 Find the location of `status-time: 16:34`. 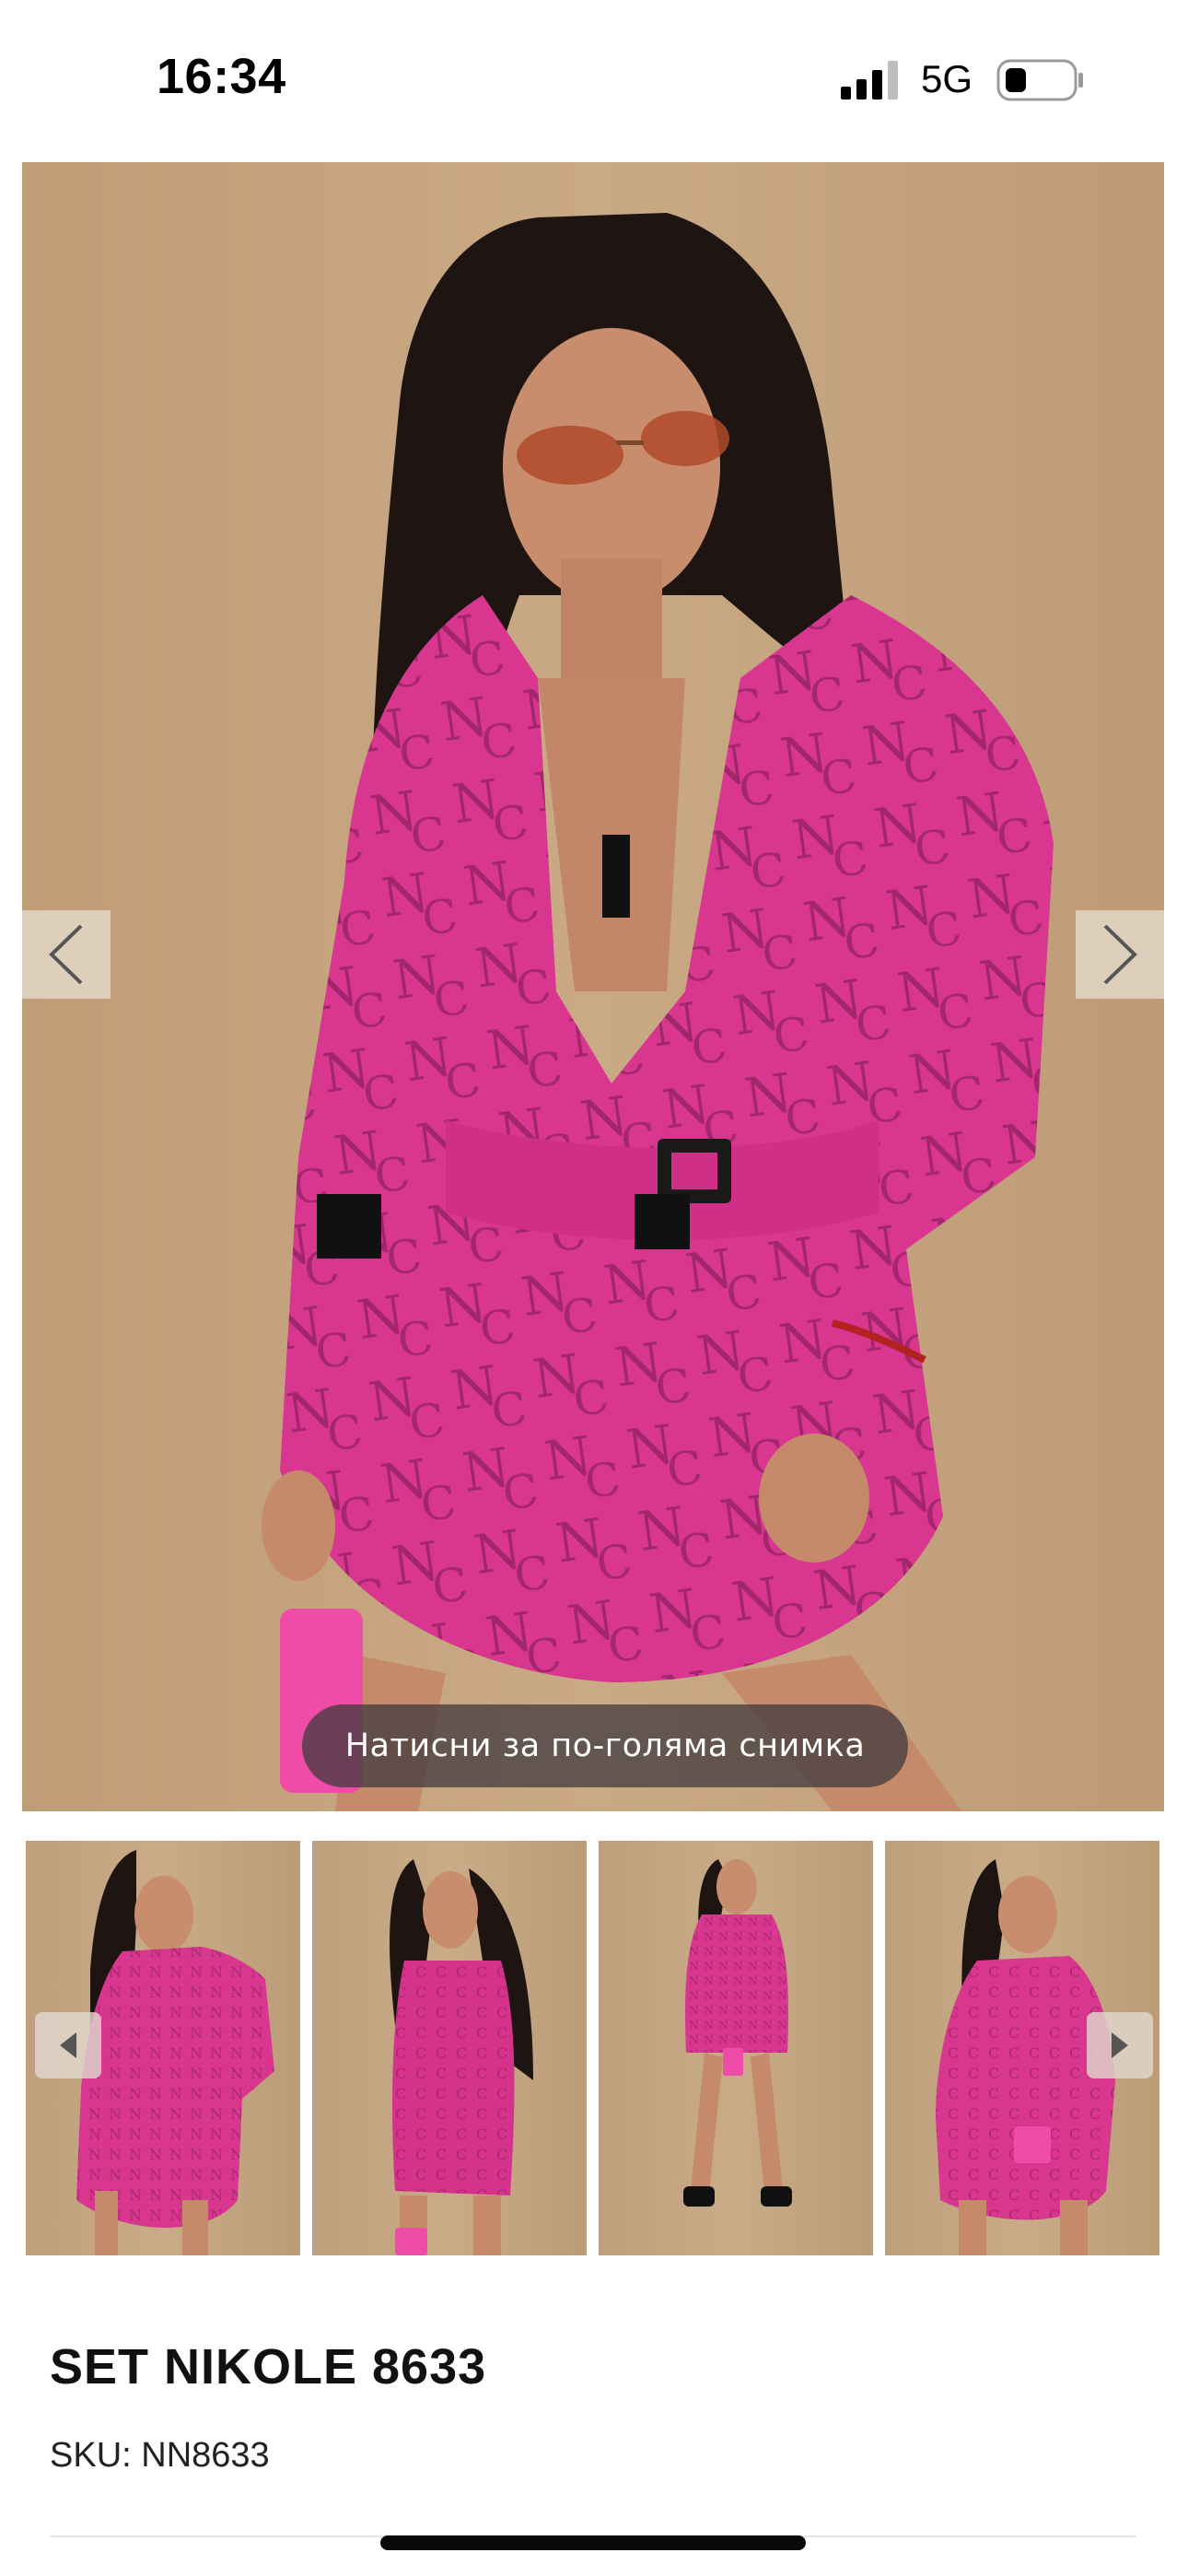

status-time: 16:34 is located at coordinates (221, 76).